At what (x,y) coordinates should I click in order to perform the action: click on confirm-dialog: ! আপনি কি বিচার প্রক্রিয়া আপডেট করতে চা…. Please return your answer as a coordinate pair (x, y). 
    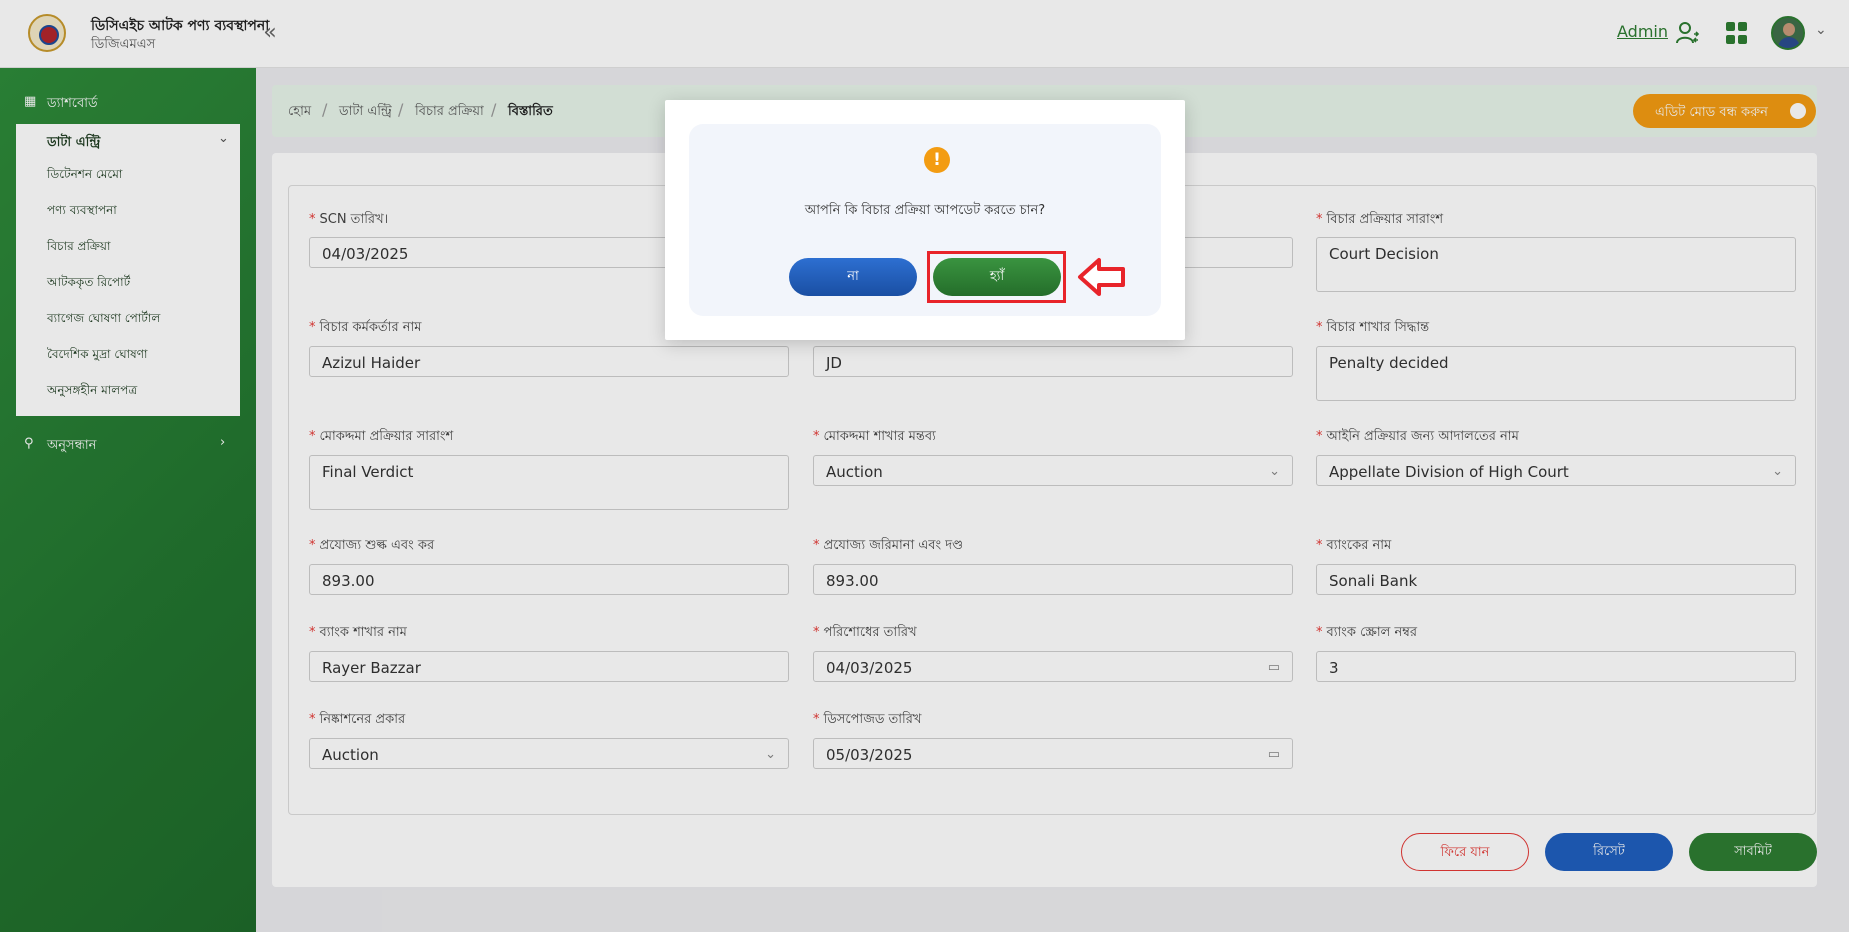
    Looking at the image, I should click on (925, 220).